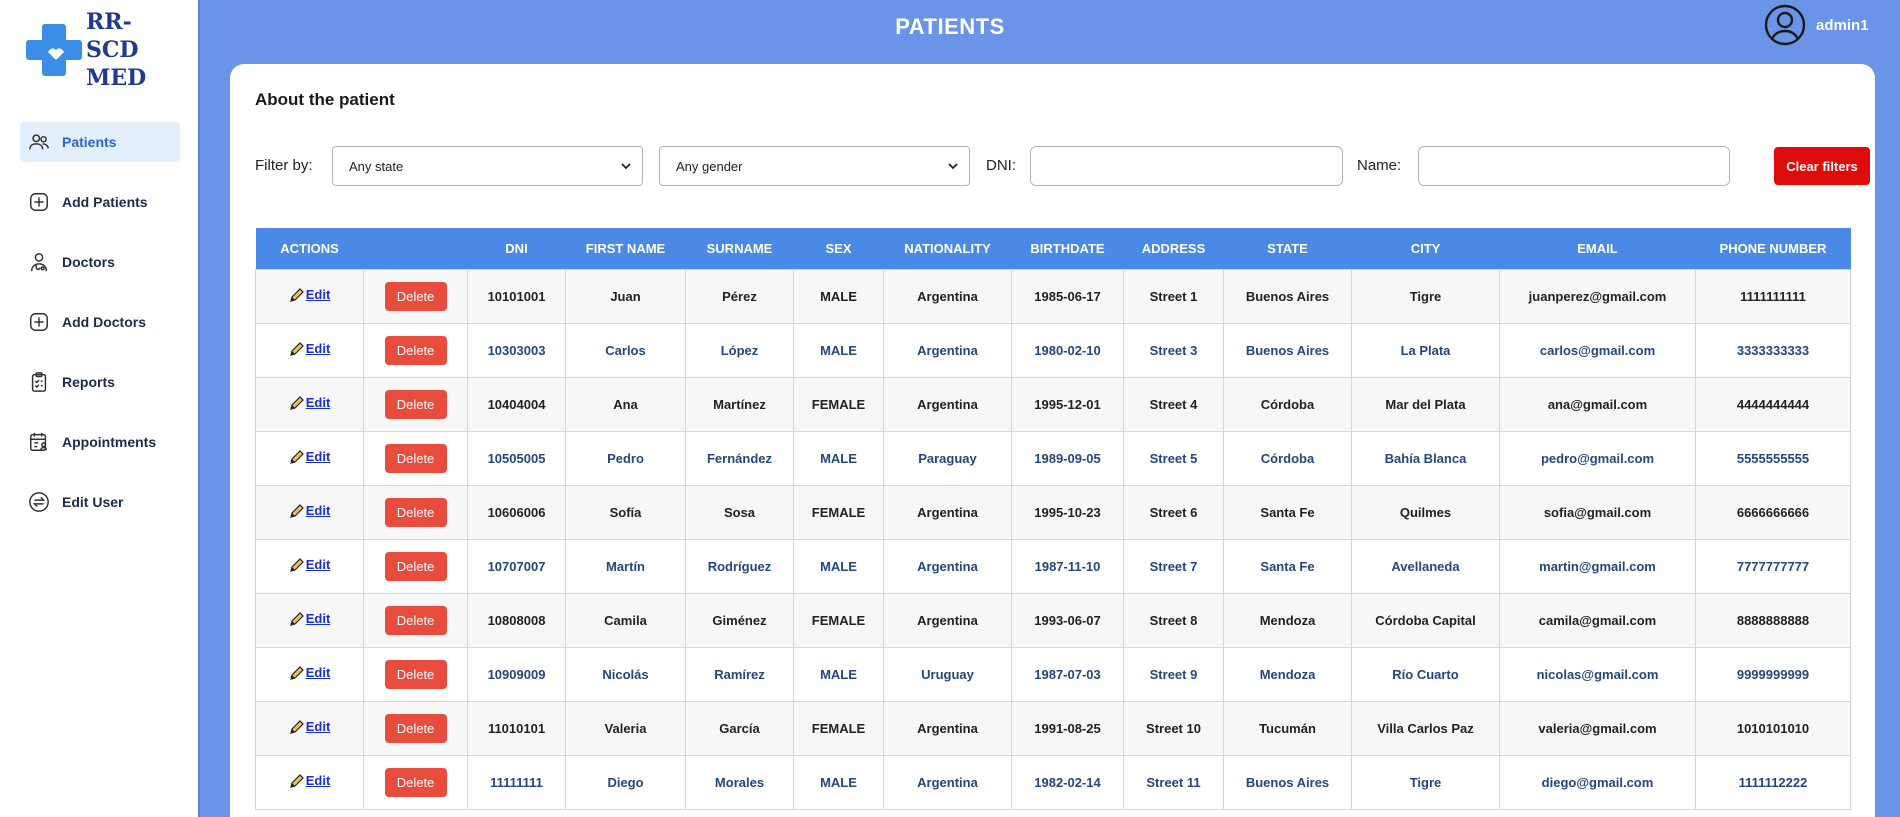 The image size is (1900, 817). Describe the element at coordinates (739, 620) in the screenshot. I see `cell-surname: Giménez` at that location.